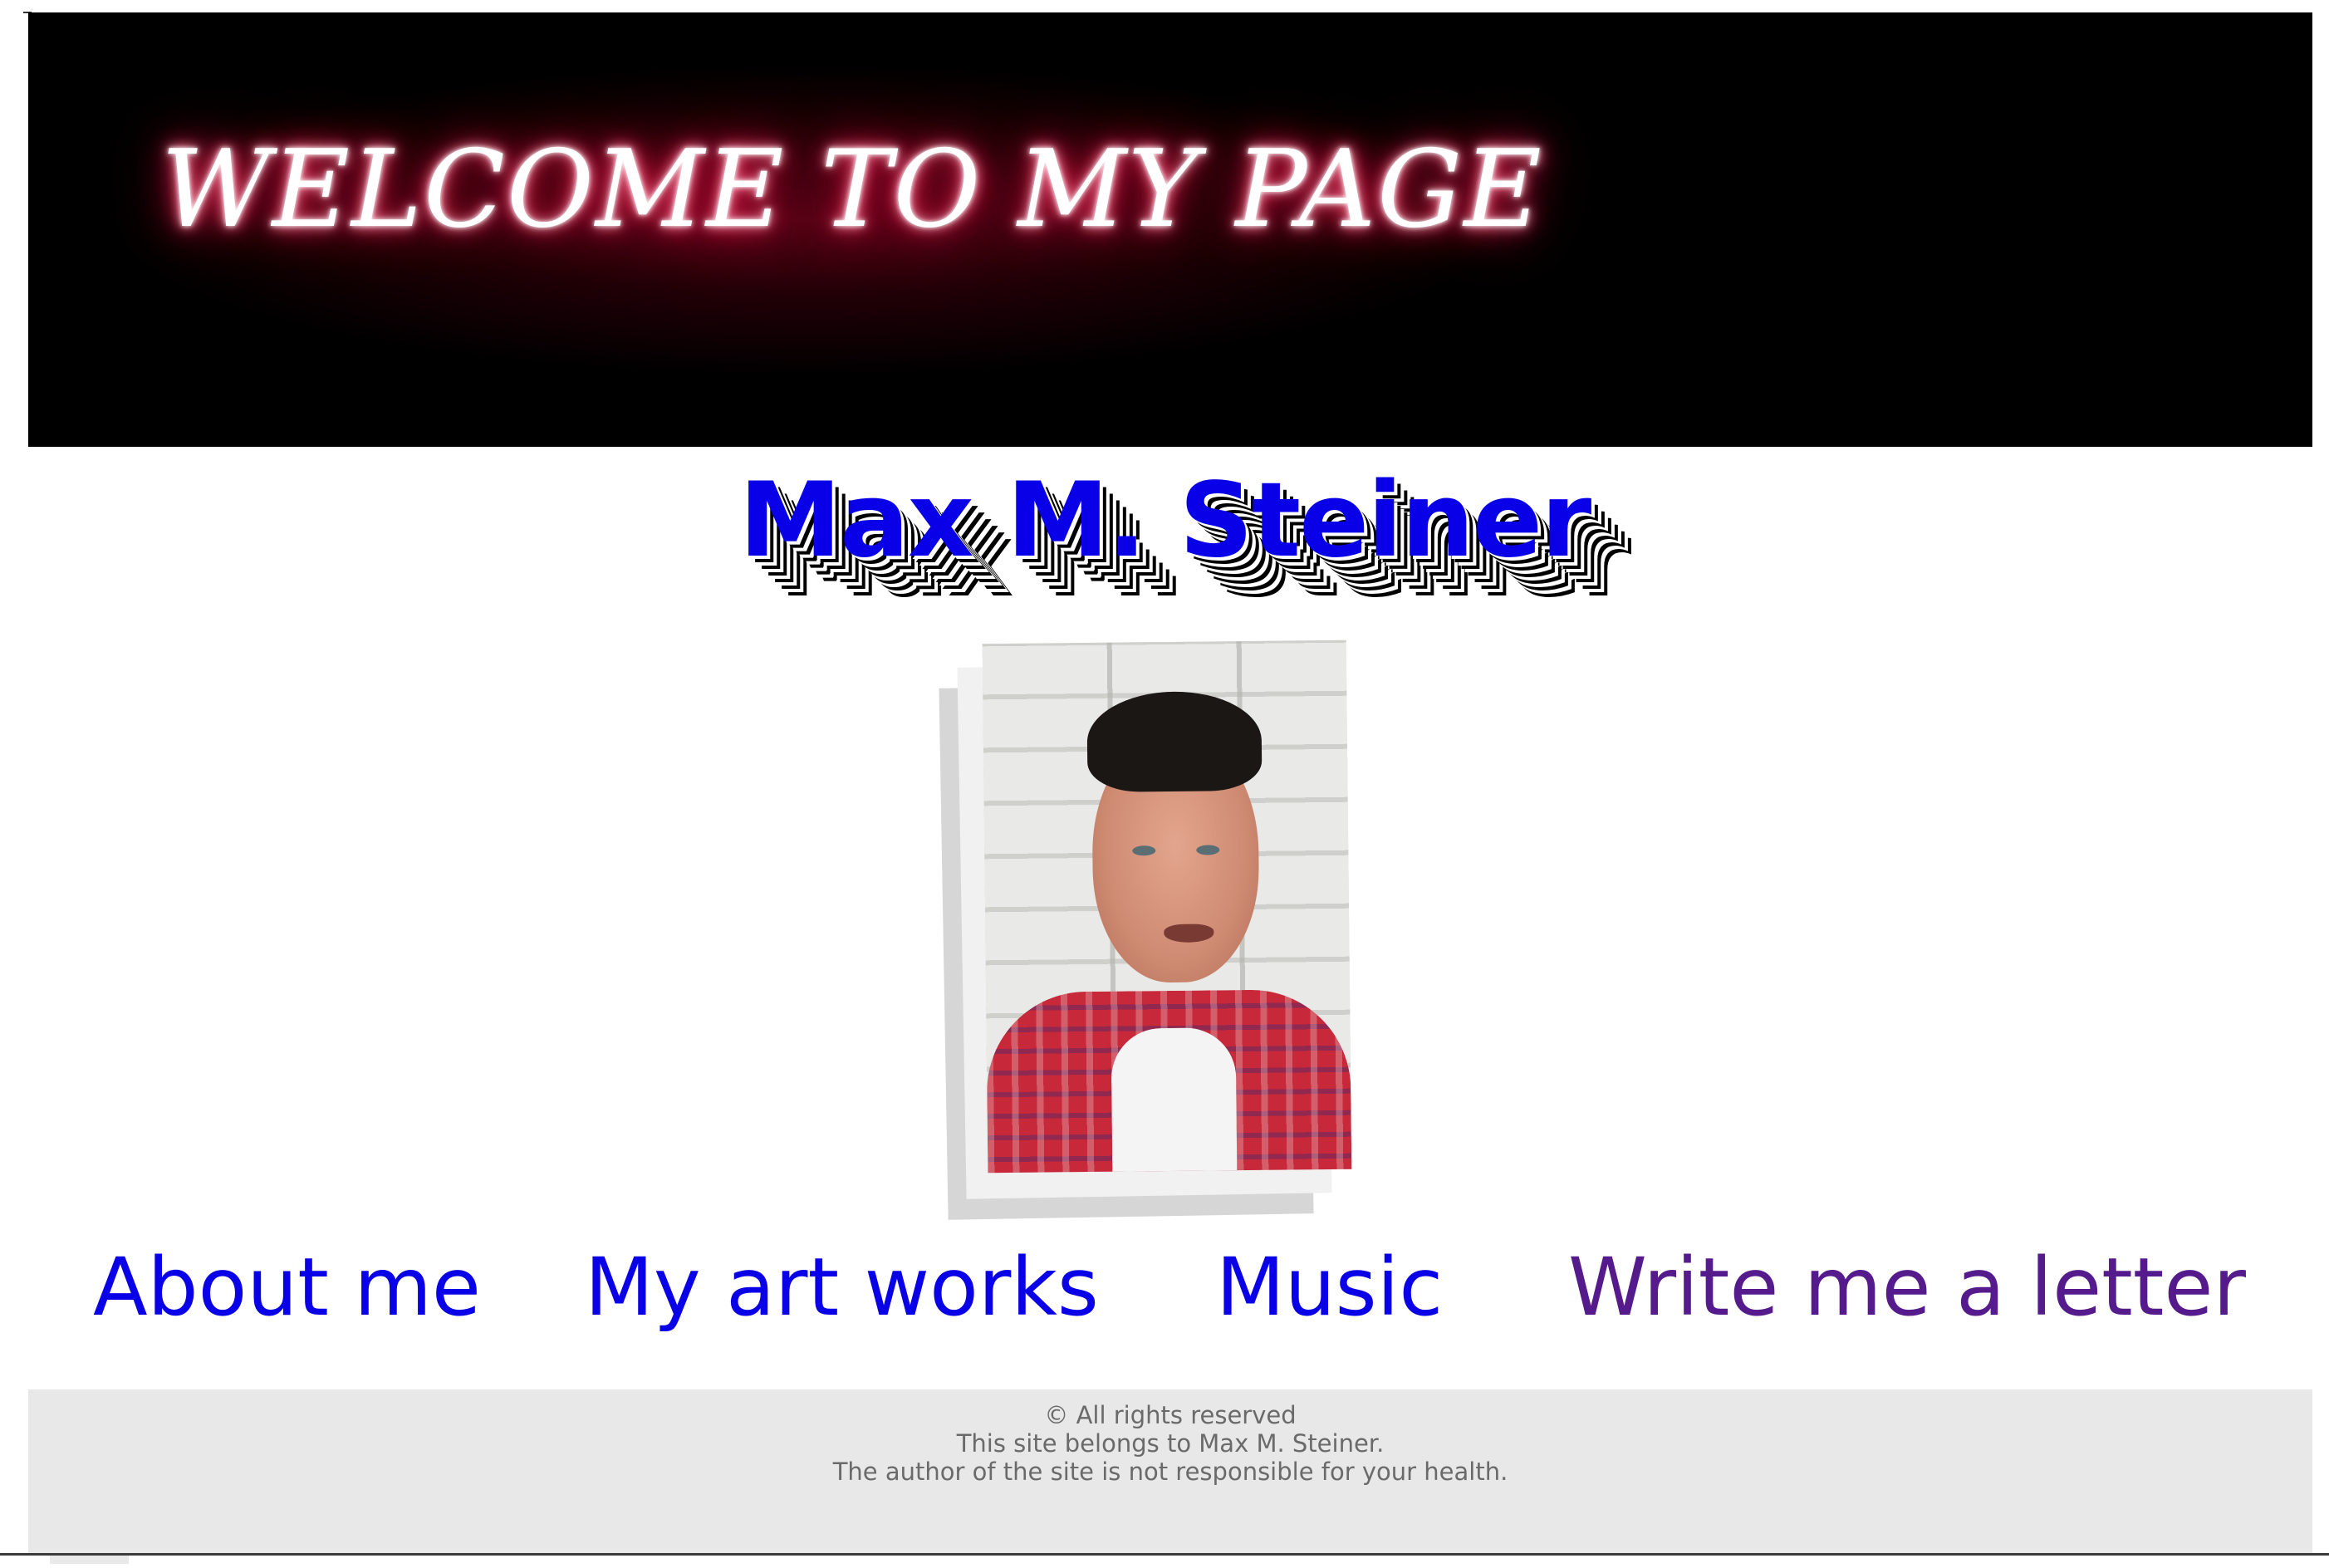 The width and height of the screenshot is (2329, 1568). I want to click on author-name-heading: Max M. Steiner, so click(1165, 521).